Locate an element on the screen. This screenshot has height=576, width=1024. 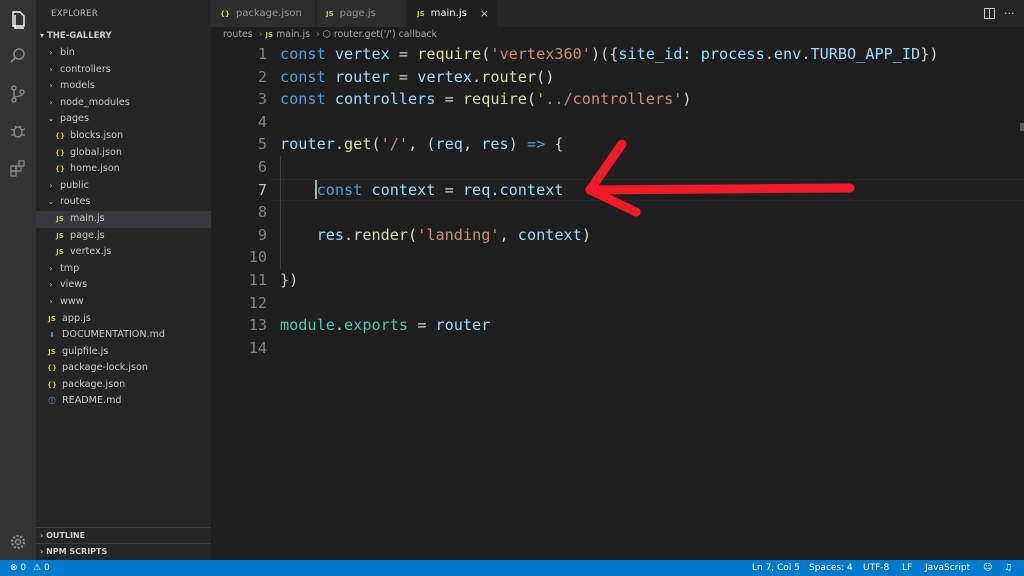
cursor-position: Ln 7, Col 5 is located at coordinates (776, 568).